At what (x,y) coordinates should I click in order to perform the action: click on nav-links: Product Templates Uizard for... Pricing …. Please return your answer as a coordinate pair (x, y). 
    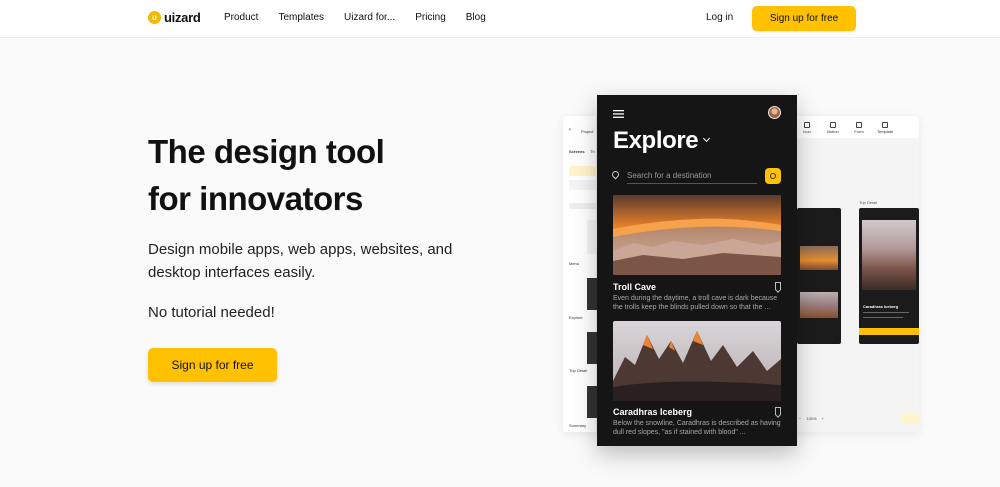
    Looking at the image, I should click on (365, 17).